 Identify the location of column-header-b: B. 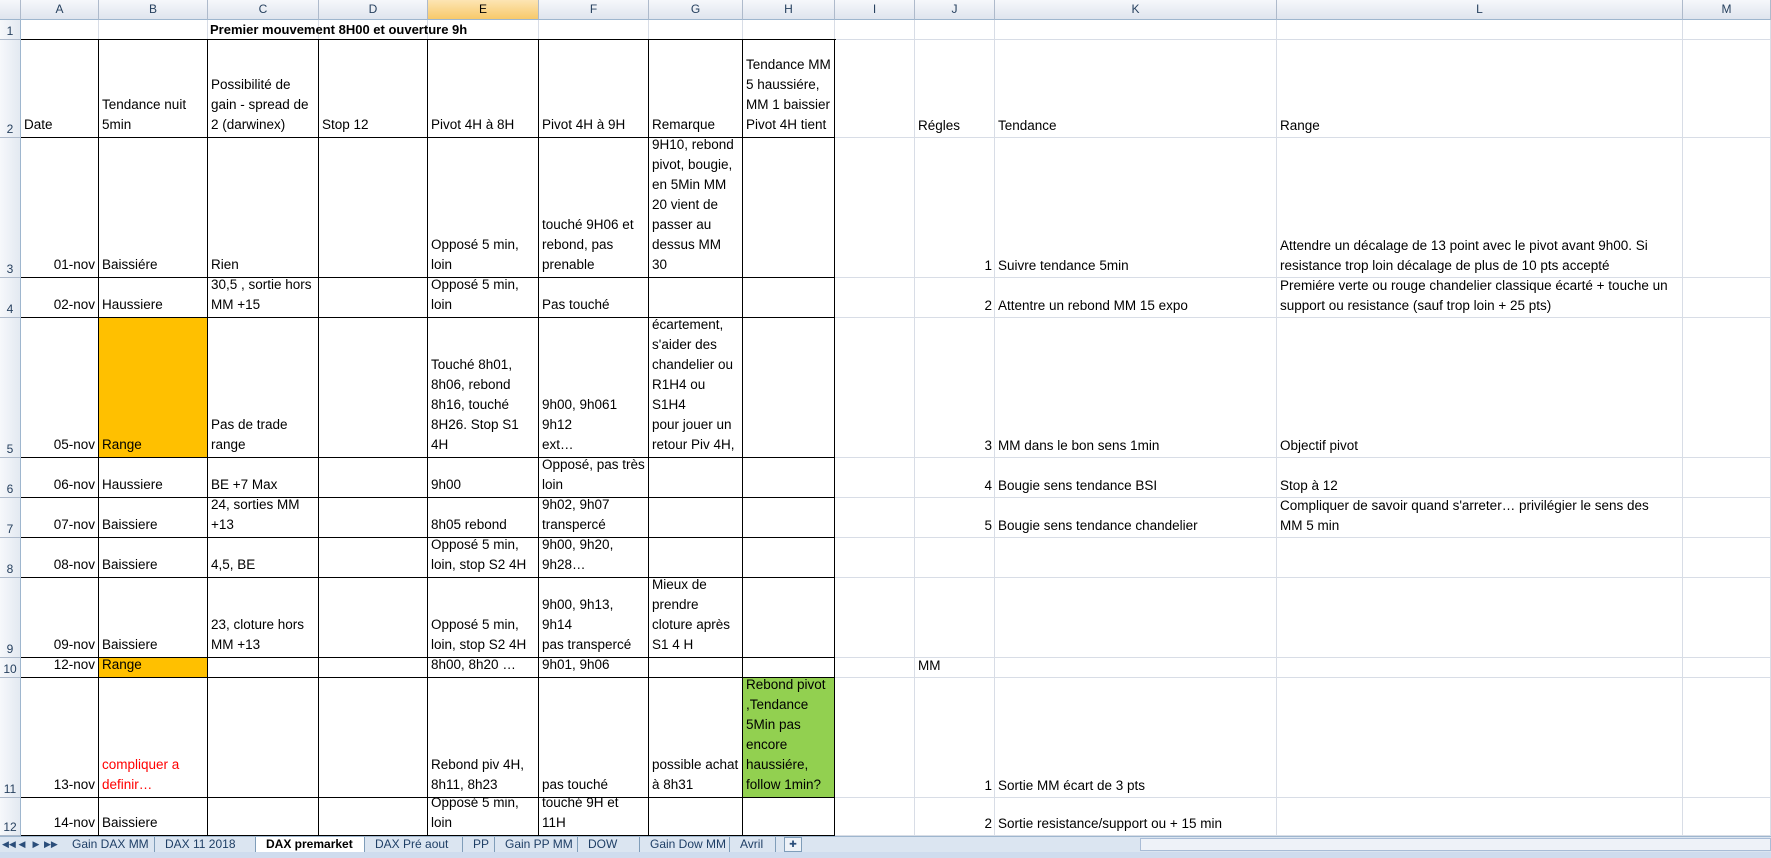
(153, 10).